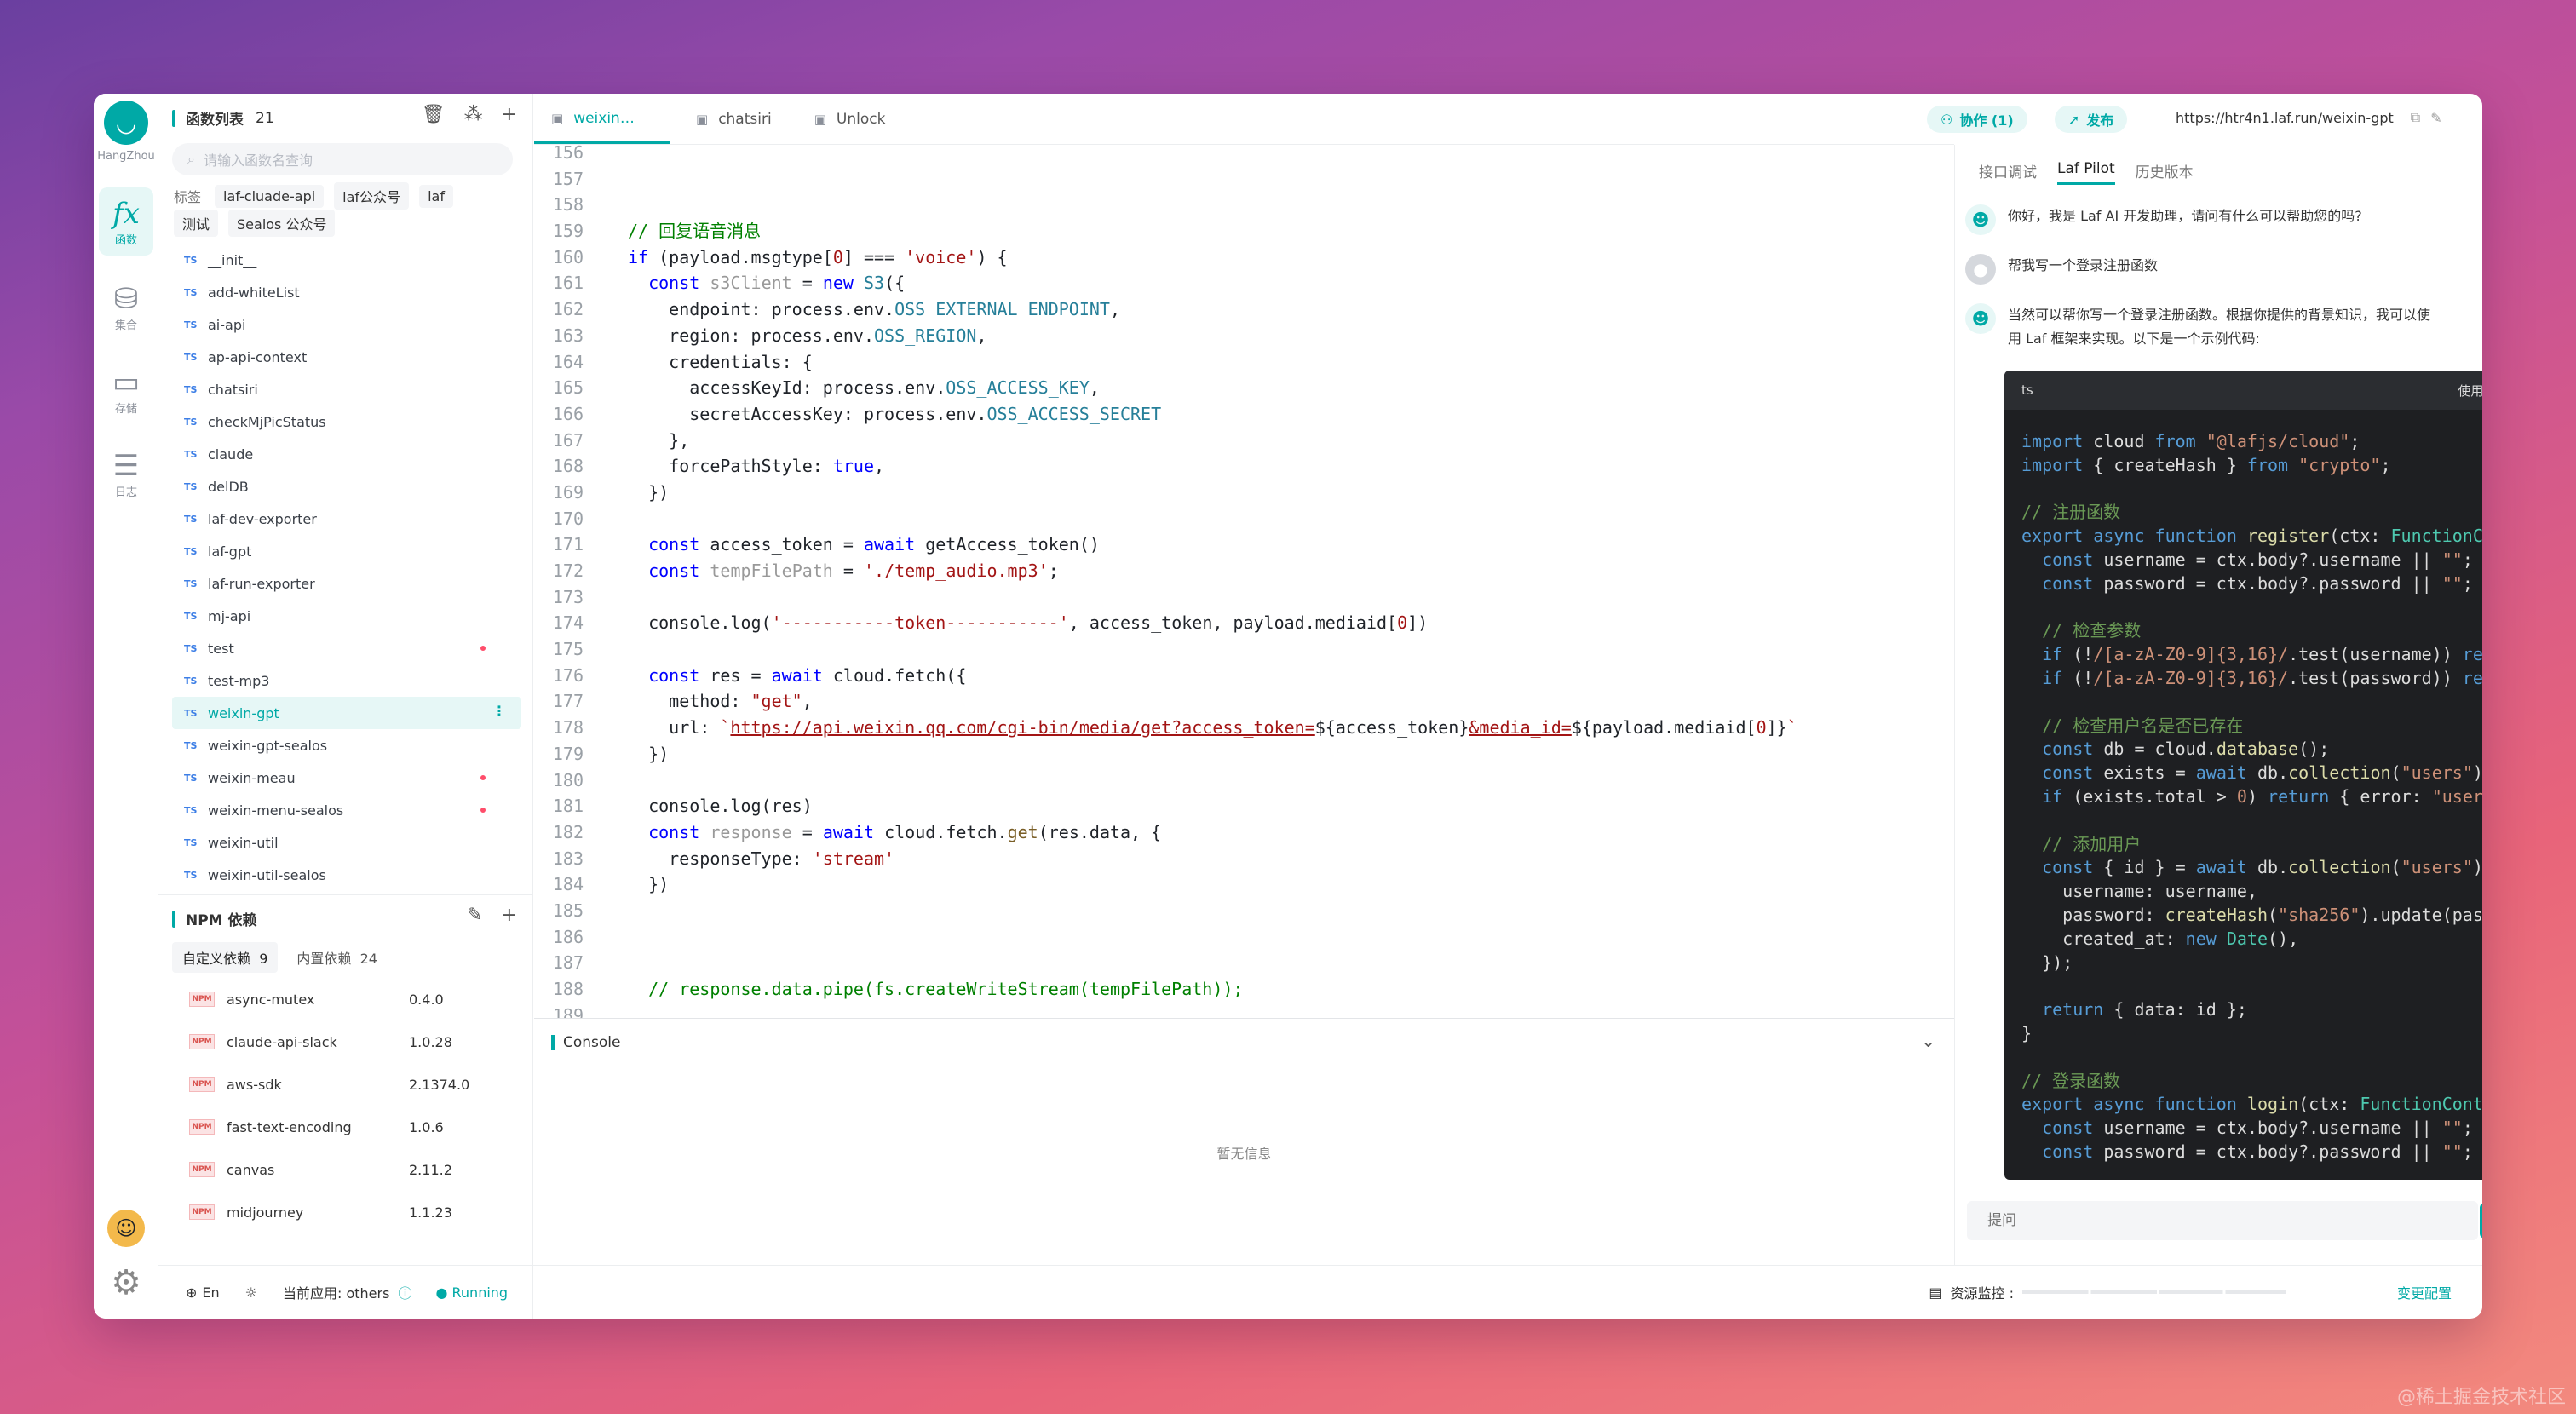 This screenshot has width=2576, height=1414. What do you see at coordinates (611, 492) in the screenshot?
I see `code-line: 169 })` at bounding box center [611, 492].